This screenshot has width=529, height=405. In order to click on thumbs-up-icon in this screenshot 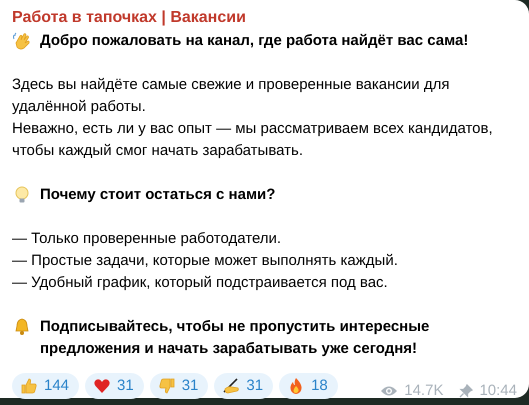, I will do `click(29, 386)`.